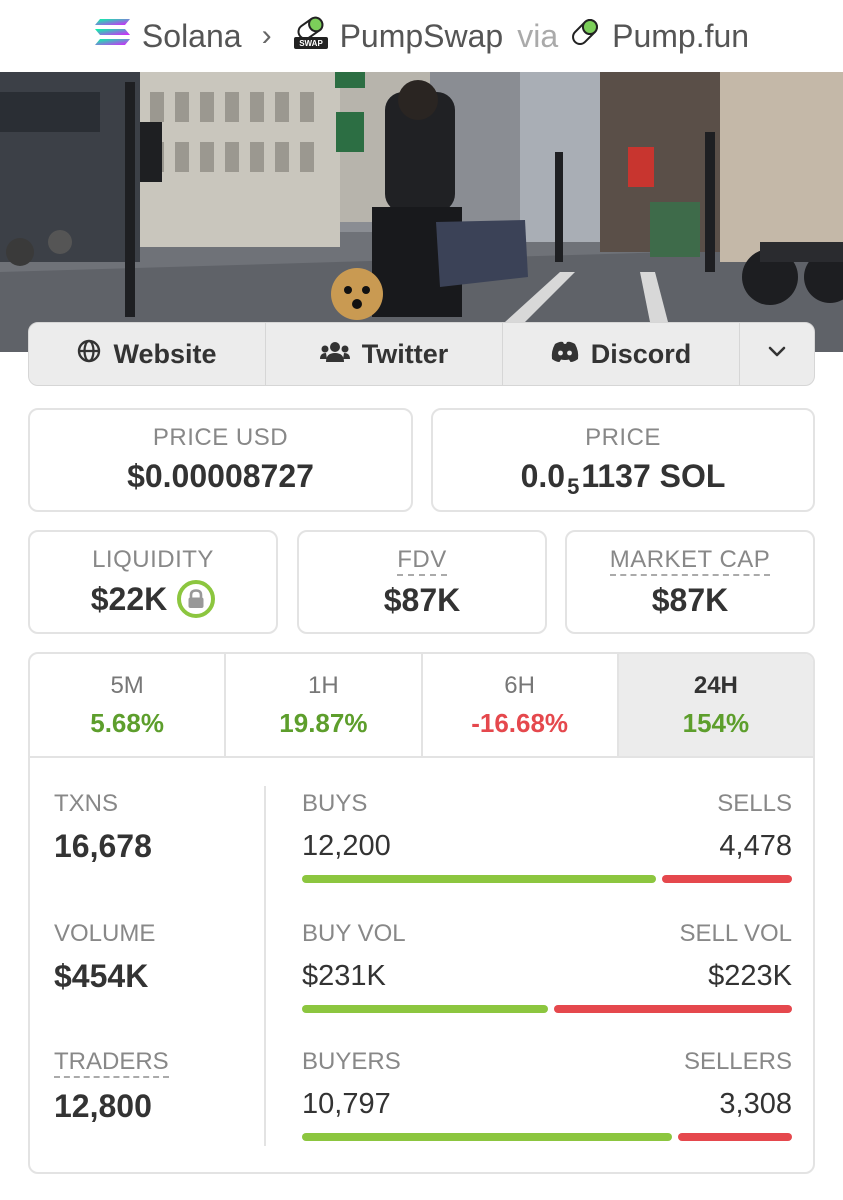 The image size is (843, 1200). I want to click on volume-split-bar, so click(547, 1009).